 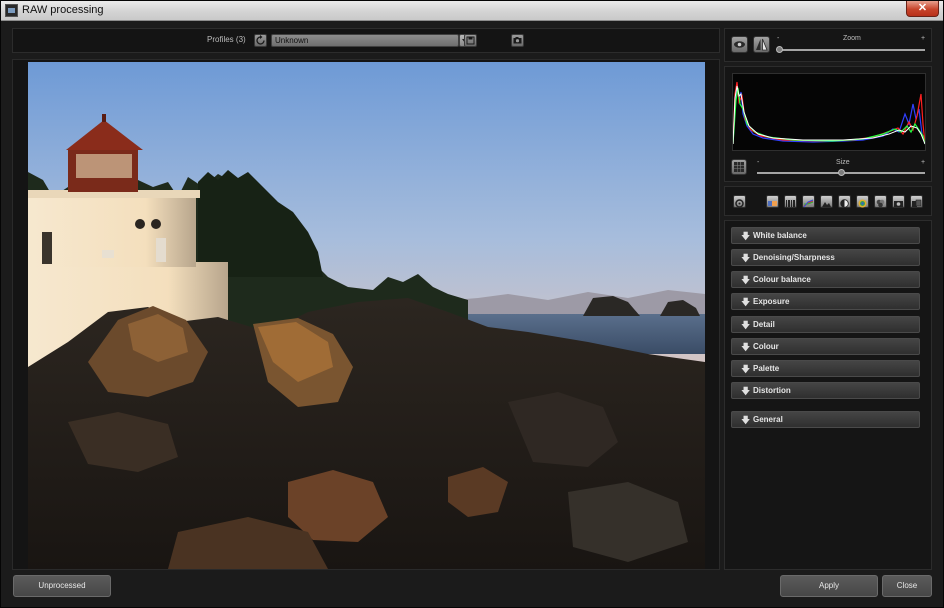 I want to click on size-label: Size, so click(x=843, y=162).